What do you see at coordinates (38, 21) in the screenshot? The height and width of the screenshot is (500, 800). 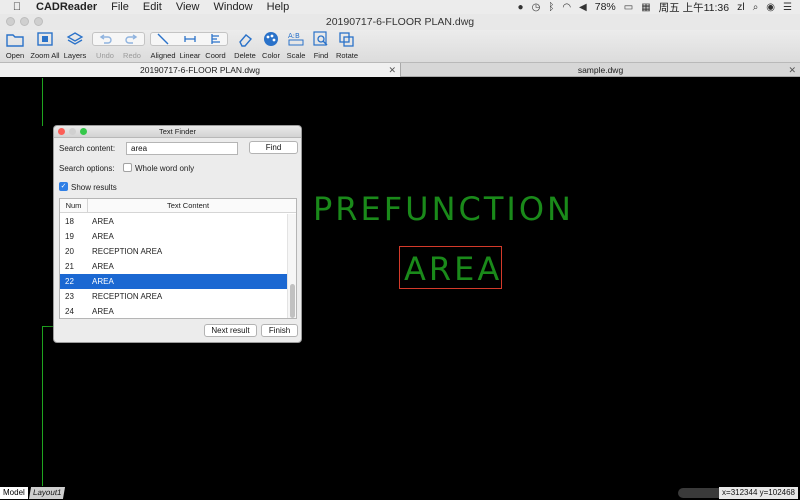 I see `zoom-window-button` at bounding box center [38, 21].